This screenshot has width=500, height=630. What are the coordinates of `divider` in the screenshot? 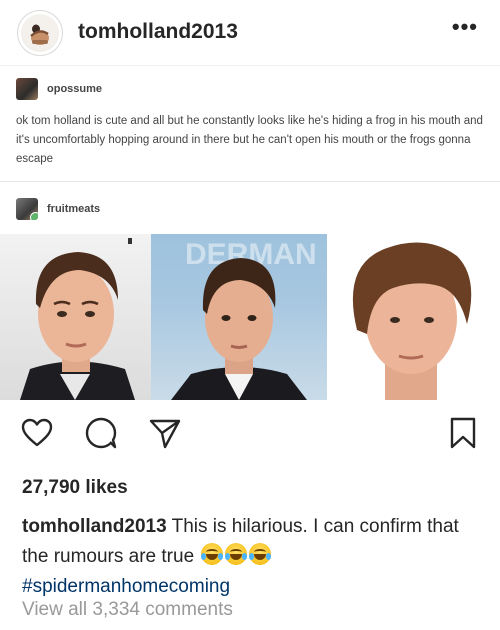 It's located at (250, 181).